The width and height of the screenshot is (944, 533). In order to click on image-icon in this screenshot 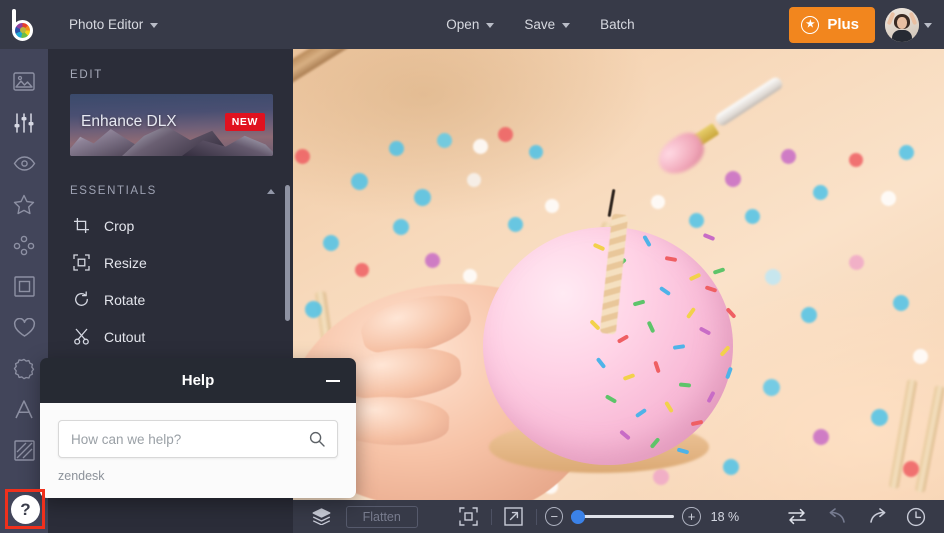, I will do `click(24, 81)`.